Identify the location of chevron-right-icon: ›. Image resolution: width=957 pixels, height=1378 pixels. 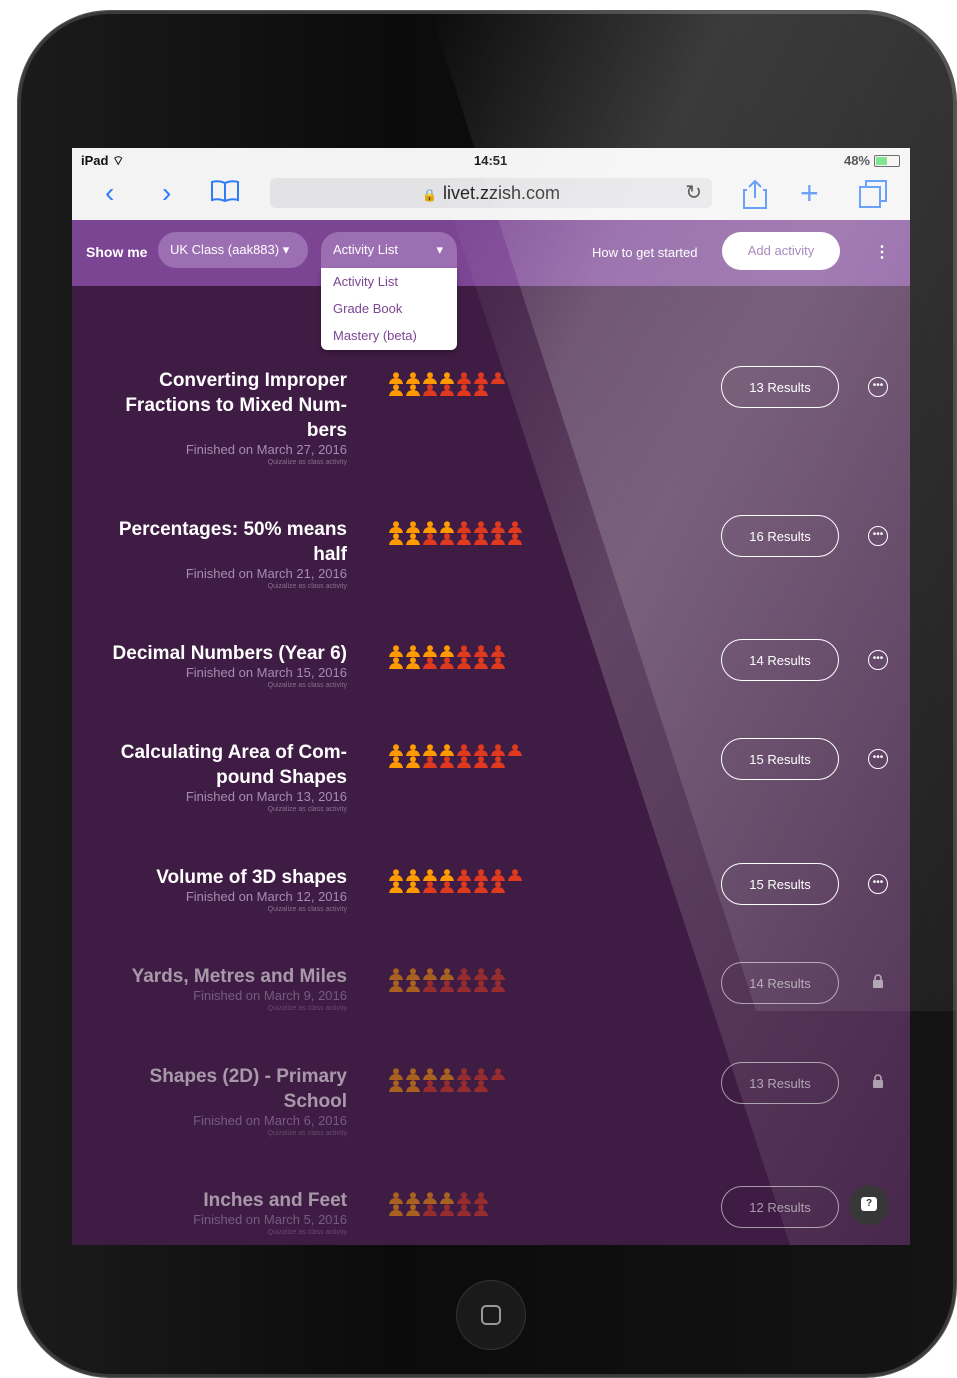
(166, 193).